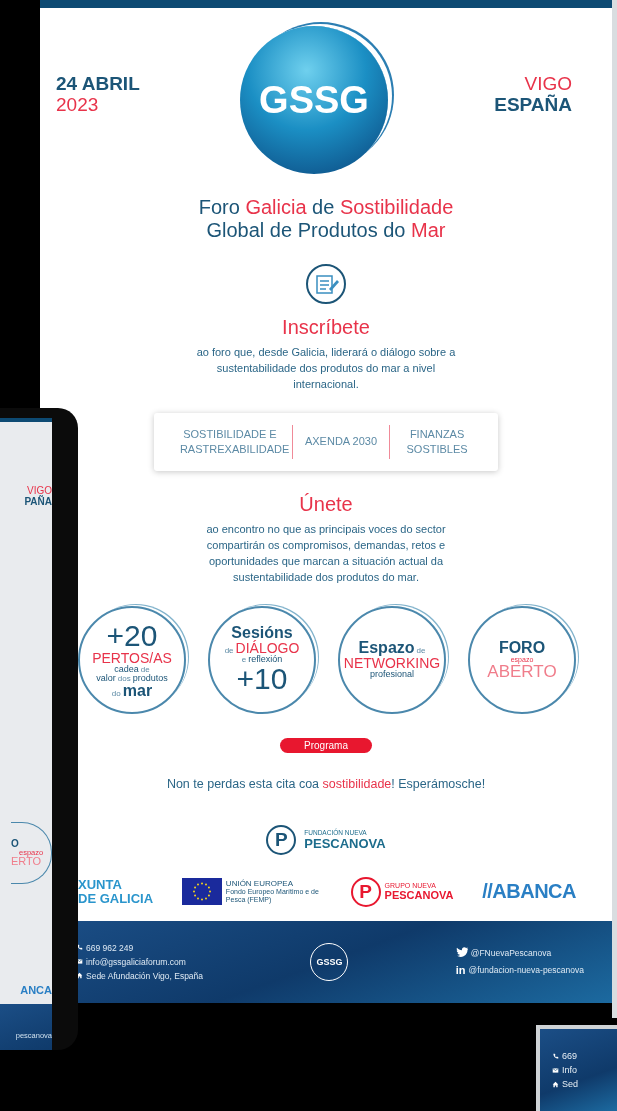 This screenshot has height=1111, width=617. Describe the element at coordinates (326, 230) in the screenshot. I see `forum-title: Global de Produtos do Mar` at that location.